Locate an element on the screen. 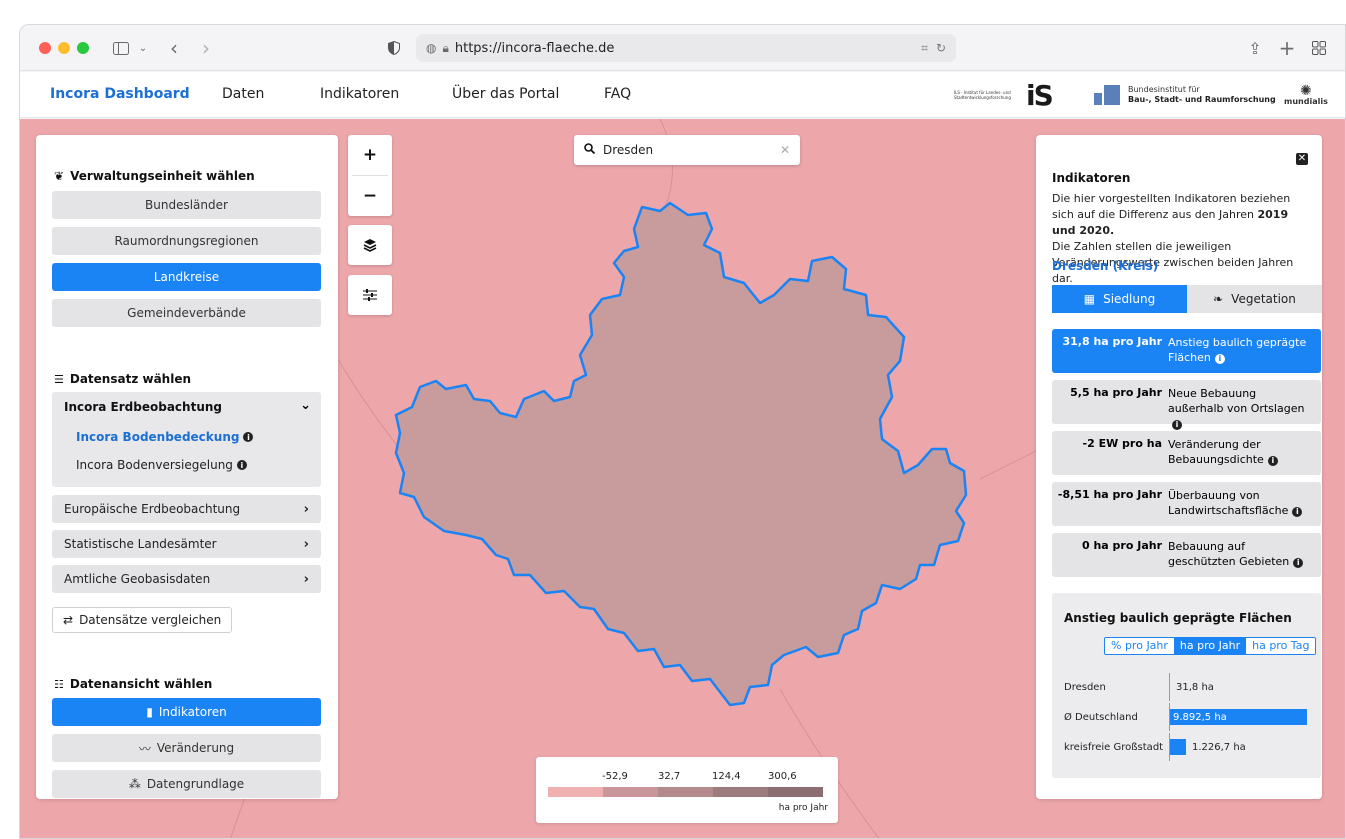 The height and width of the screenshot is (839, 1346). address-bar: ◍ 🔒︎ https://incora-flaeche.de ⌗ ↻ is located at coordinates (686, 48).